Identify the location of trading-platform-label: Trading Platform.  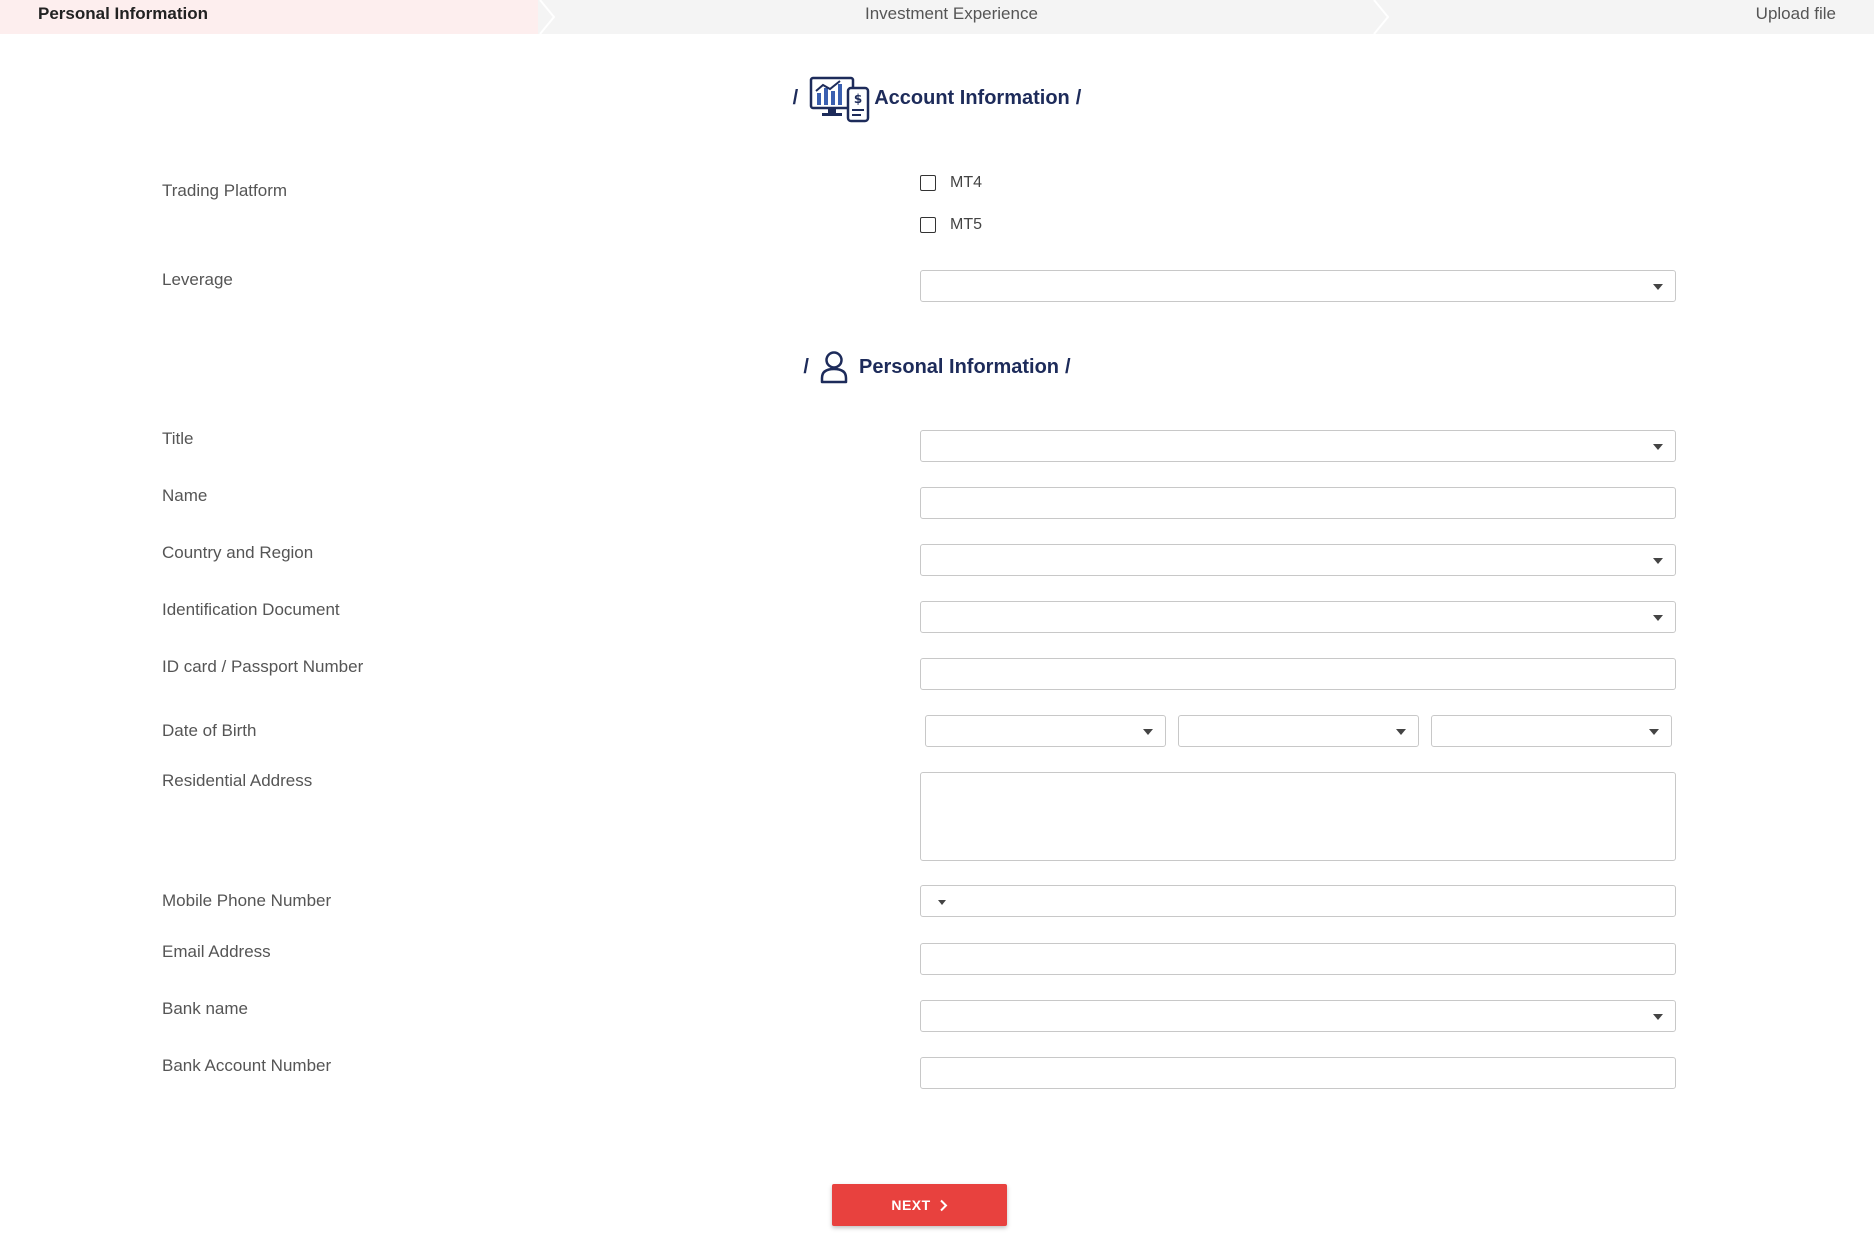
(225, 190).